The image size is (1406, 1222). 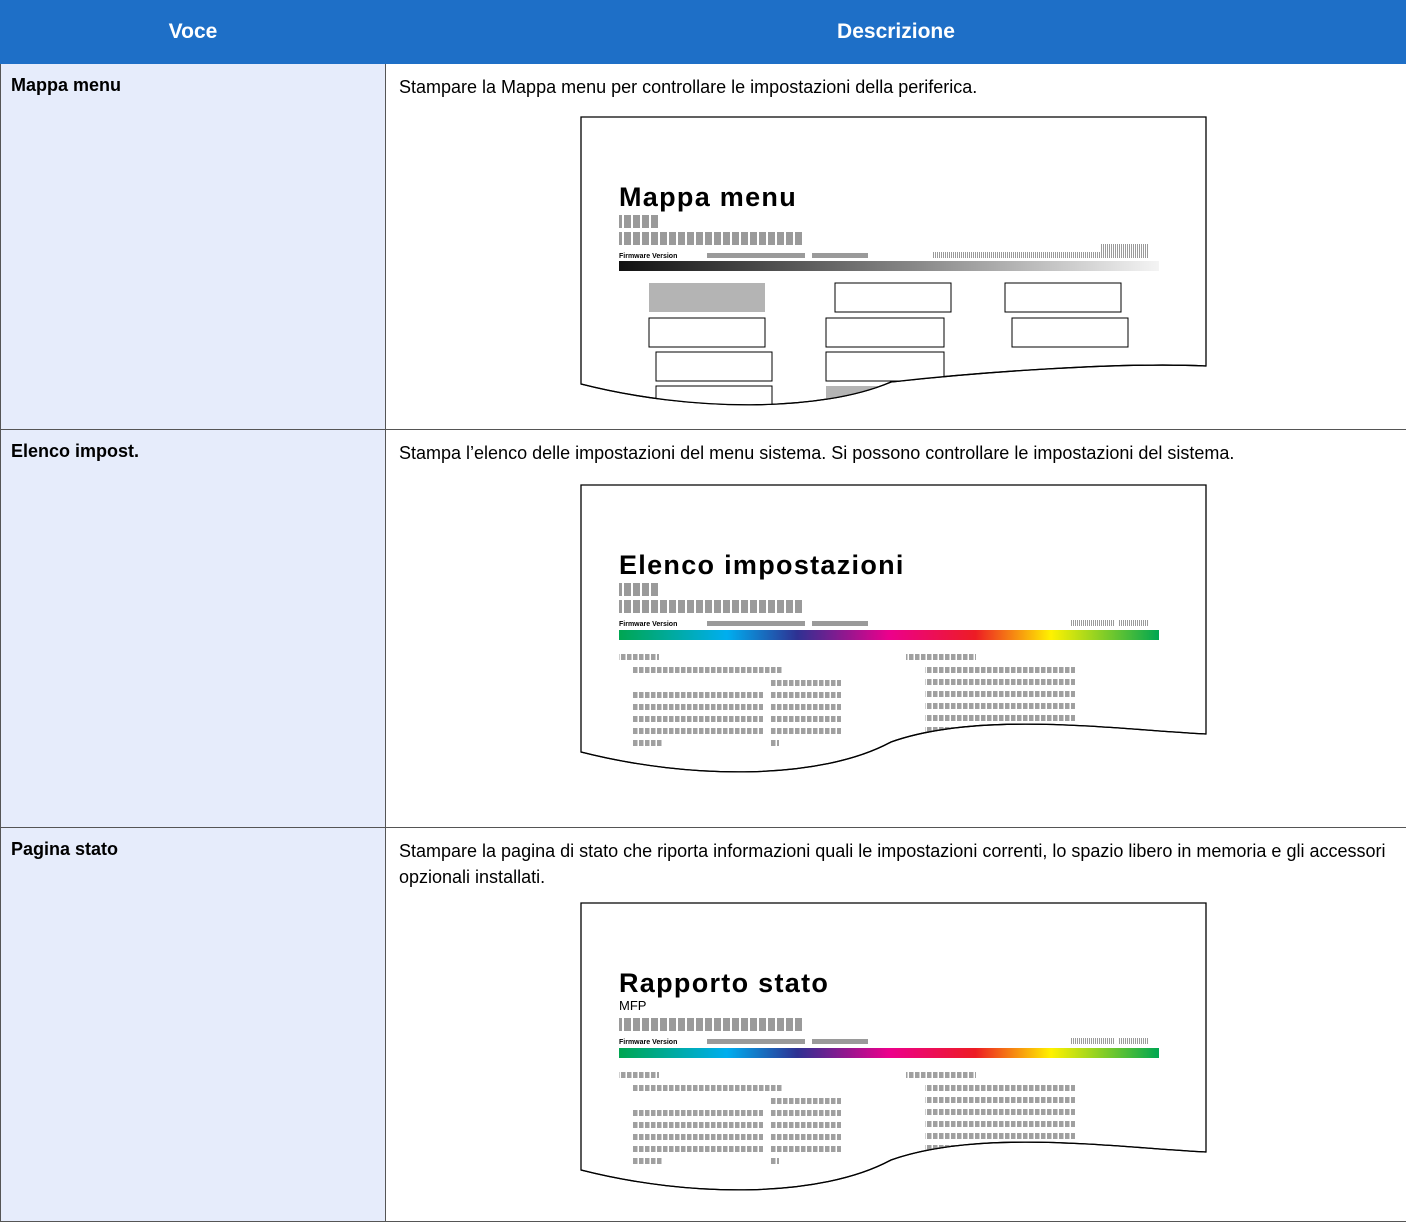 What do you see at coordinates (193, 80) in the screenshot?
I see `item-label: Mappa menu` at bounding box center [193, 80].